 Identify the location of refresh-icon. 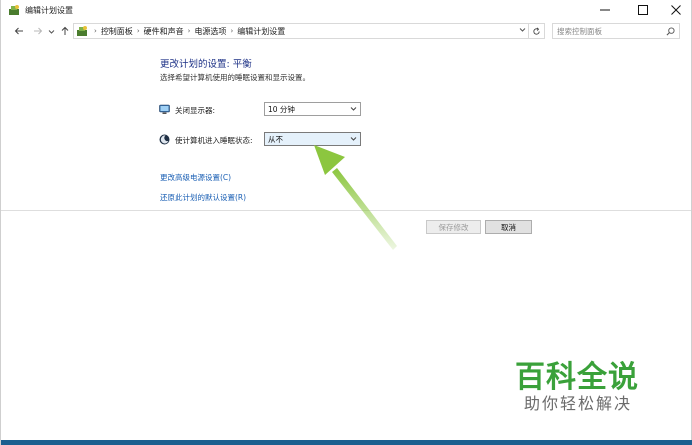
(536, 31).